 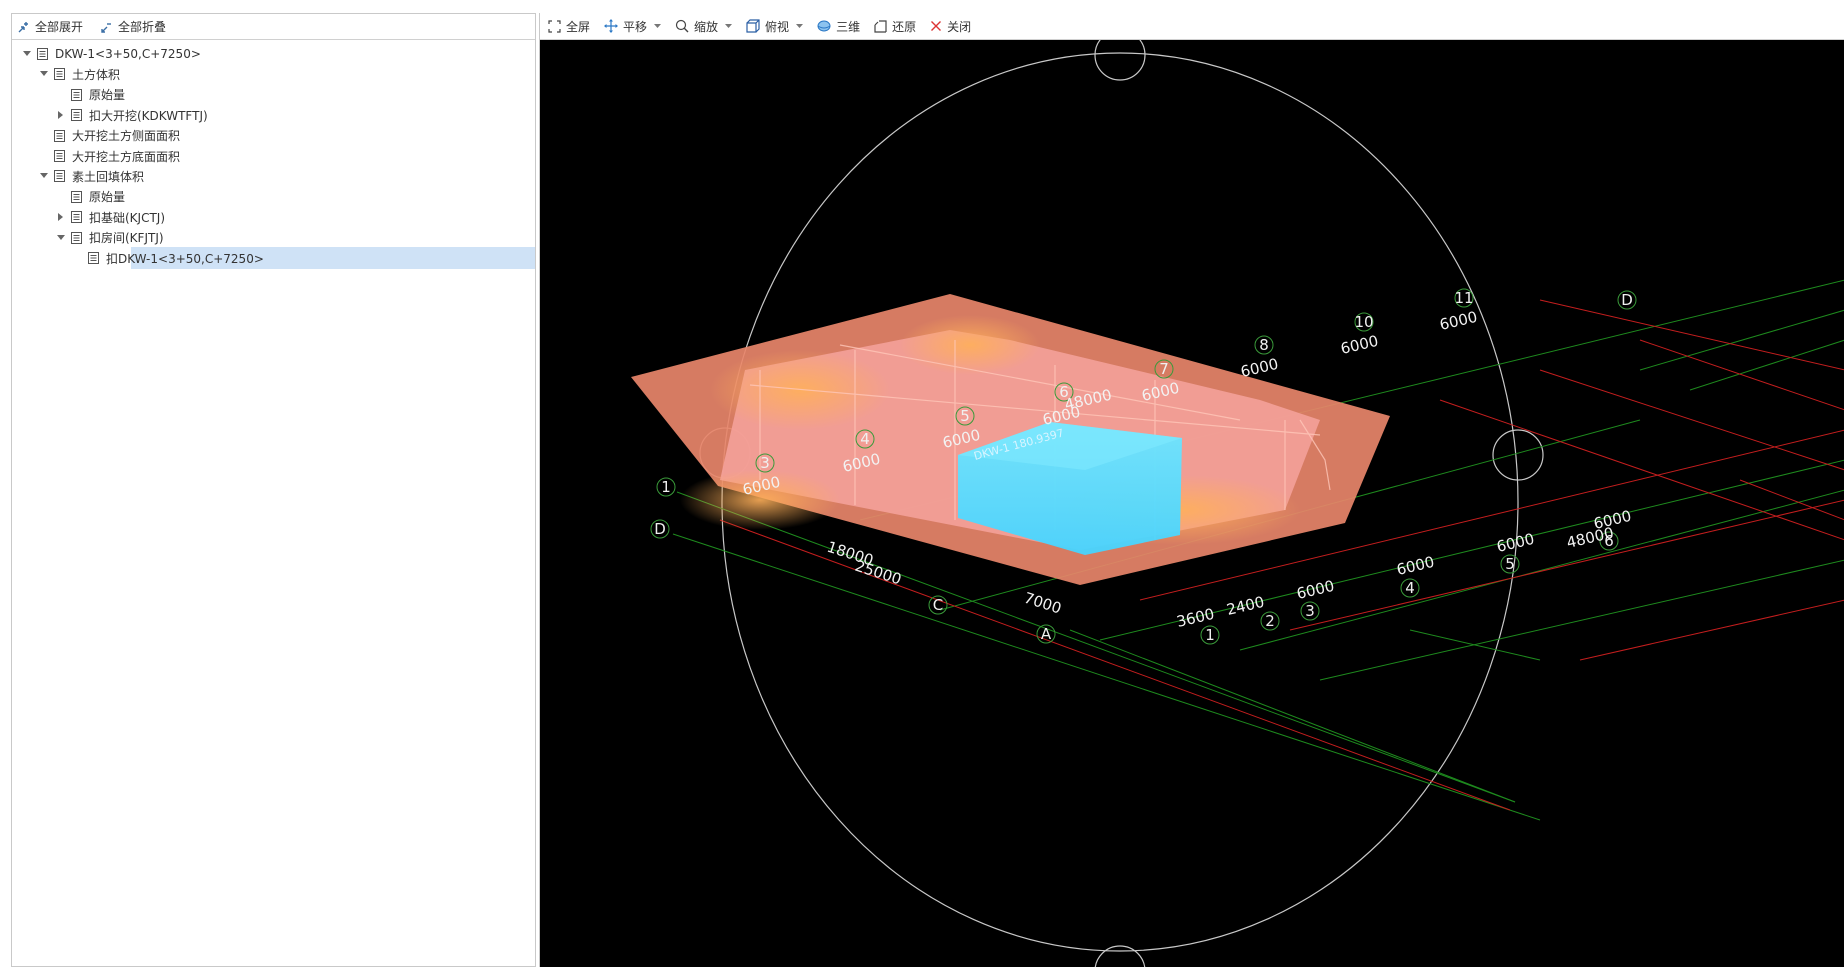 What do you see at coordinates (273, 54) in the screenshot?
I see `tree-node: DKW-1<3+50,C+7250>` at bounding box center [273, 54].